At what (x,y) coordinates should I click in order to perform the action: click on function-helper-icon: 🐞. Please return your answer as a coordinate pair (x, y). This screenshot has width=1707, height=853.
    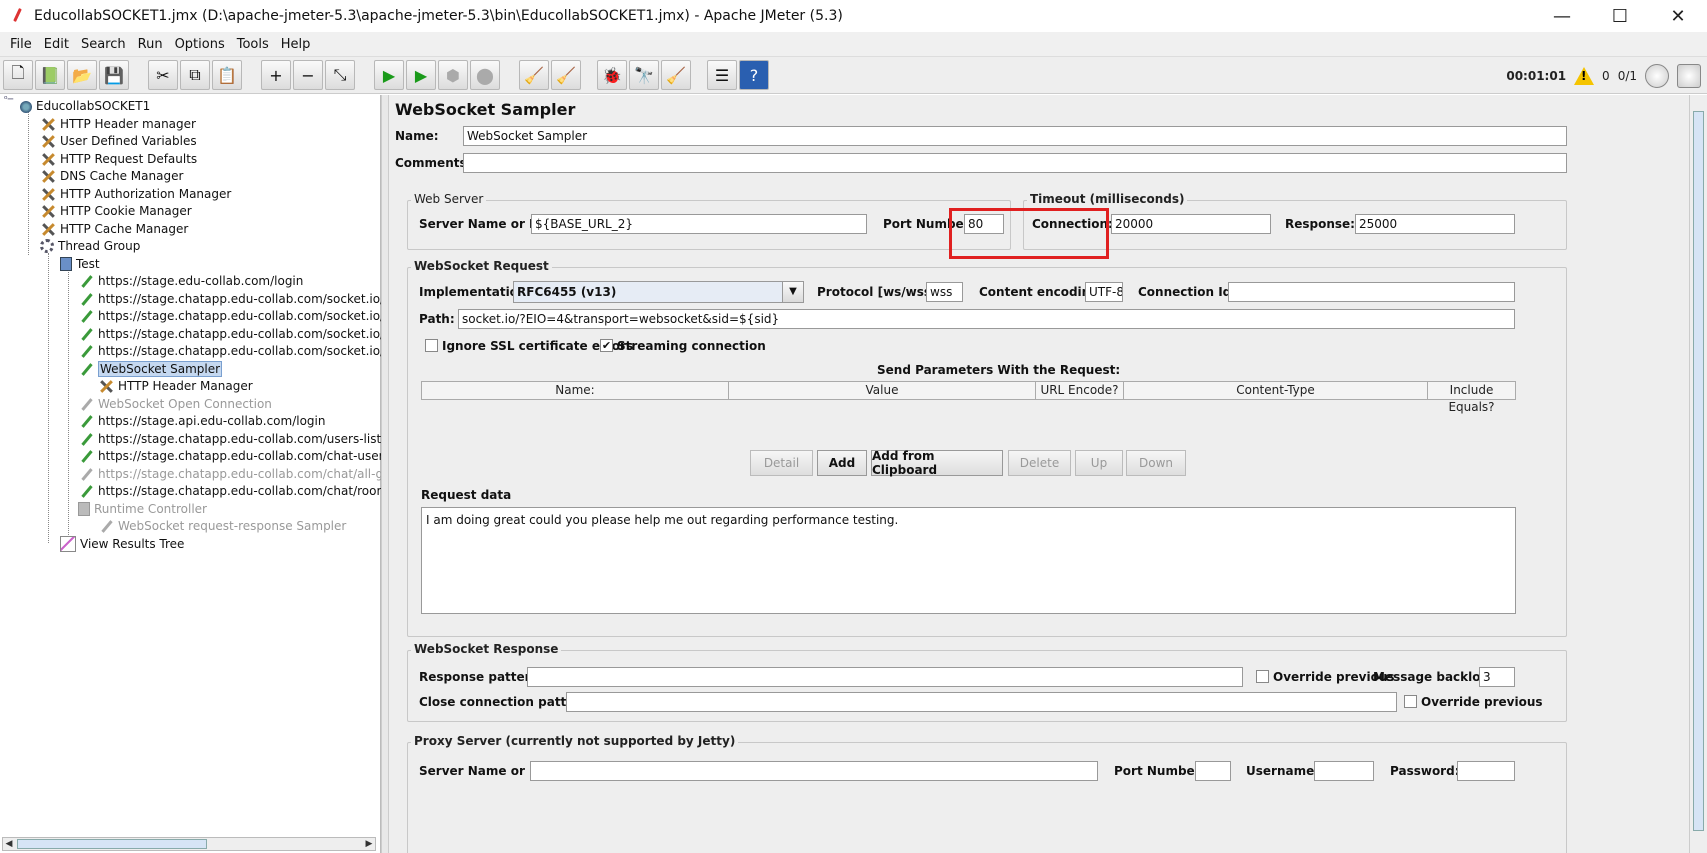
    Looking at the image, I should click on (612, 75).